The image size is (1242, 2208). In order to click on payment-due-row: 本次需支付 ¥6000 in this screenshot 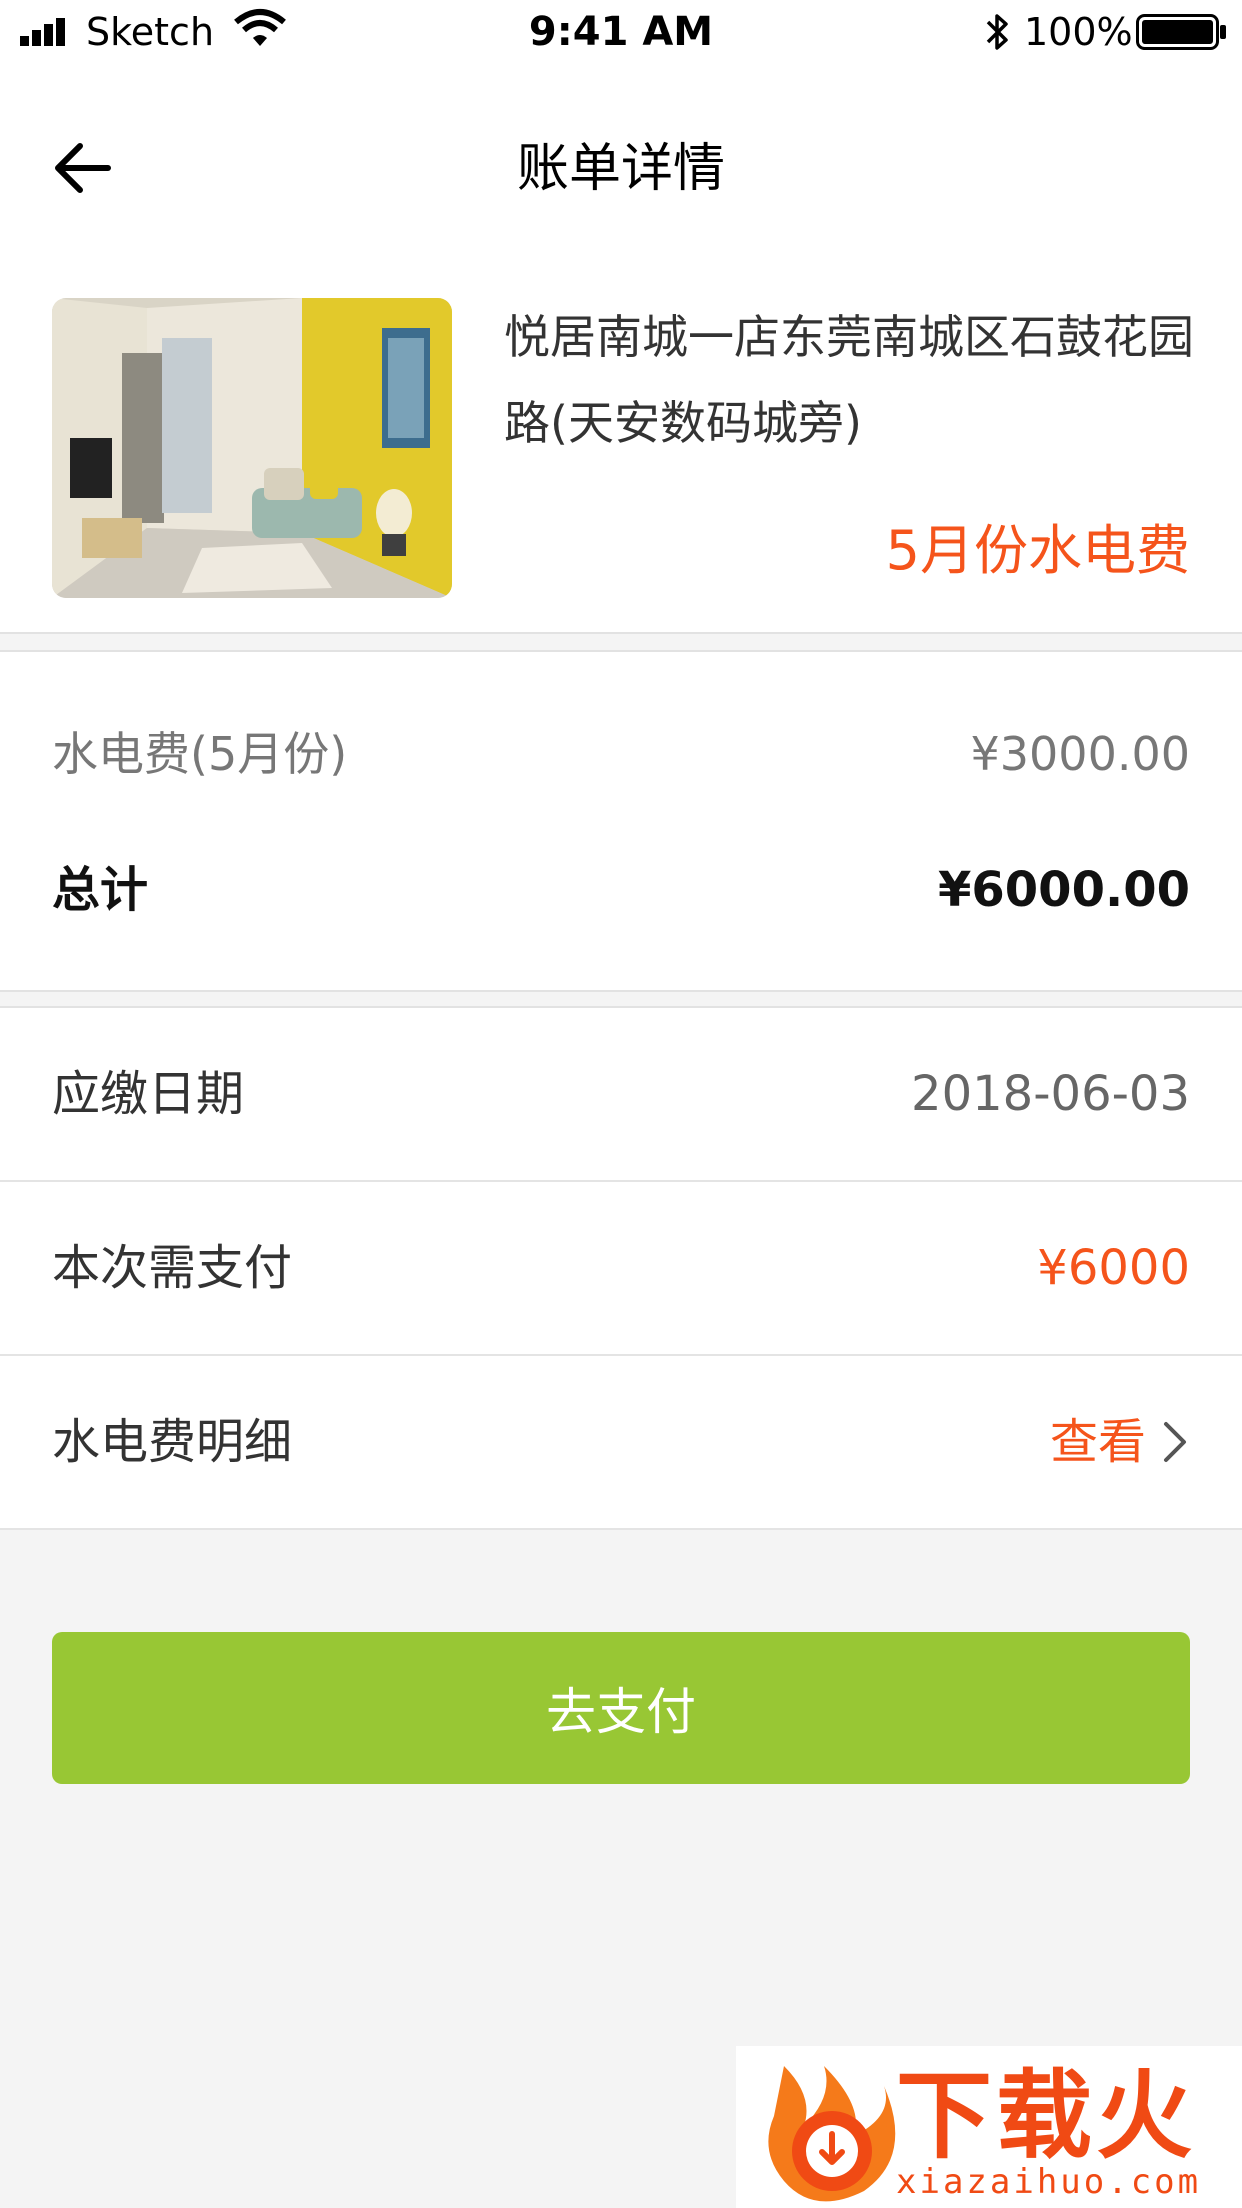, I will do `click(621, 1269)`.